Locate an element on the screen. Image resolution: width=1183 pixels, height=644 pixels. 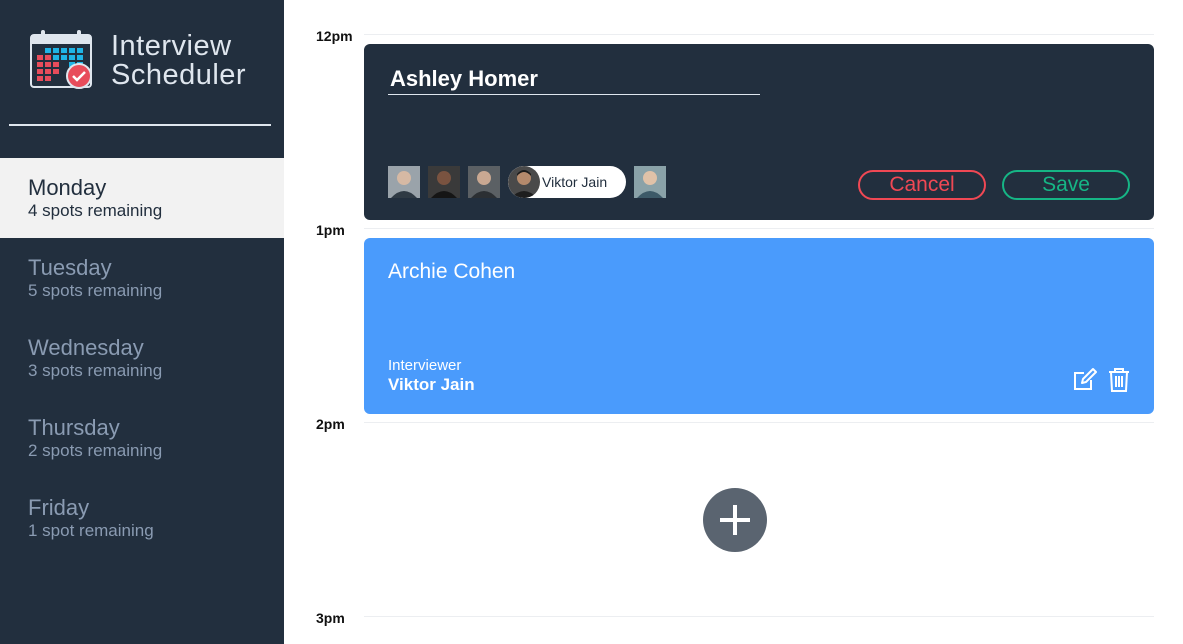
app-title: Interview Scheduler is located at coordinates (178, 61).